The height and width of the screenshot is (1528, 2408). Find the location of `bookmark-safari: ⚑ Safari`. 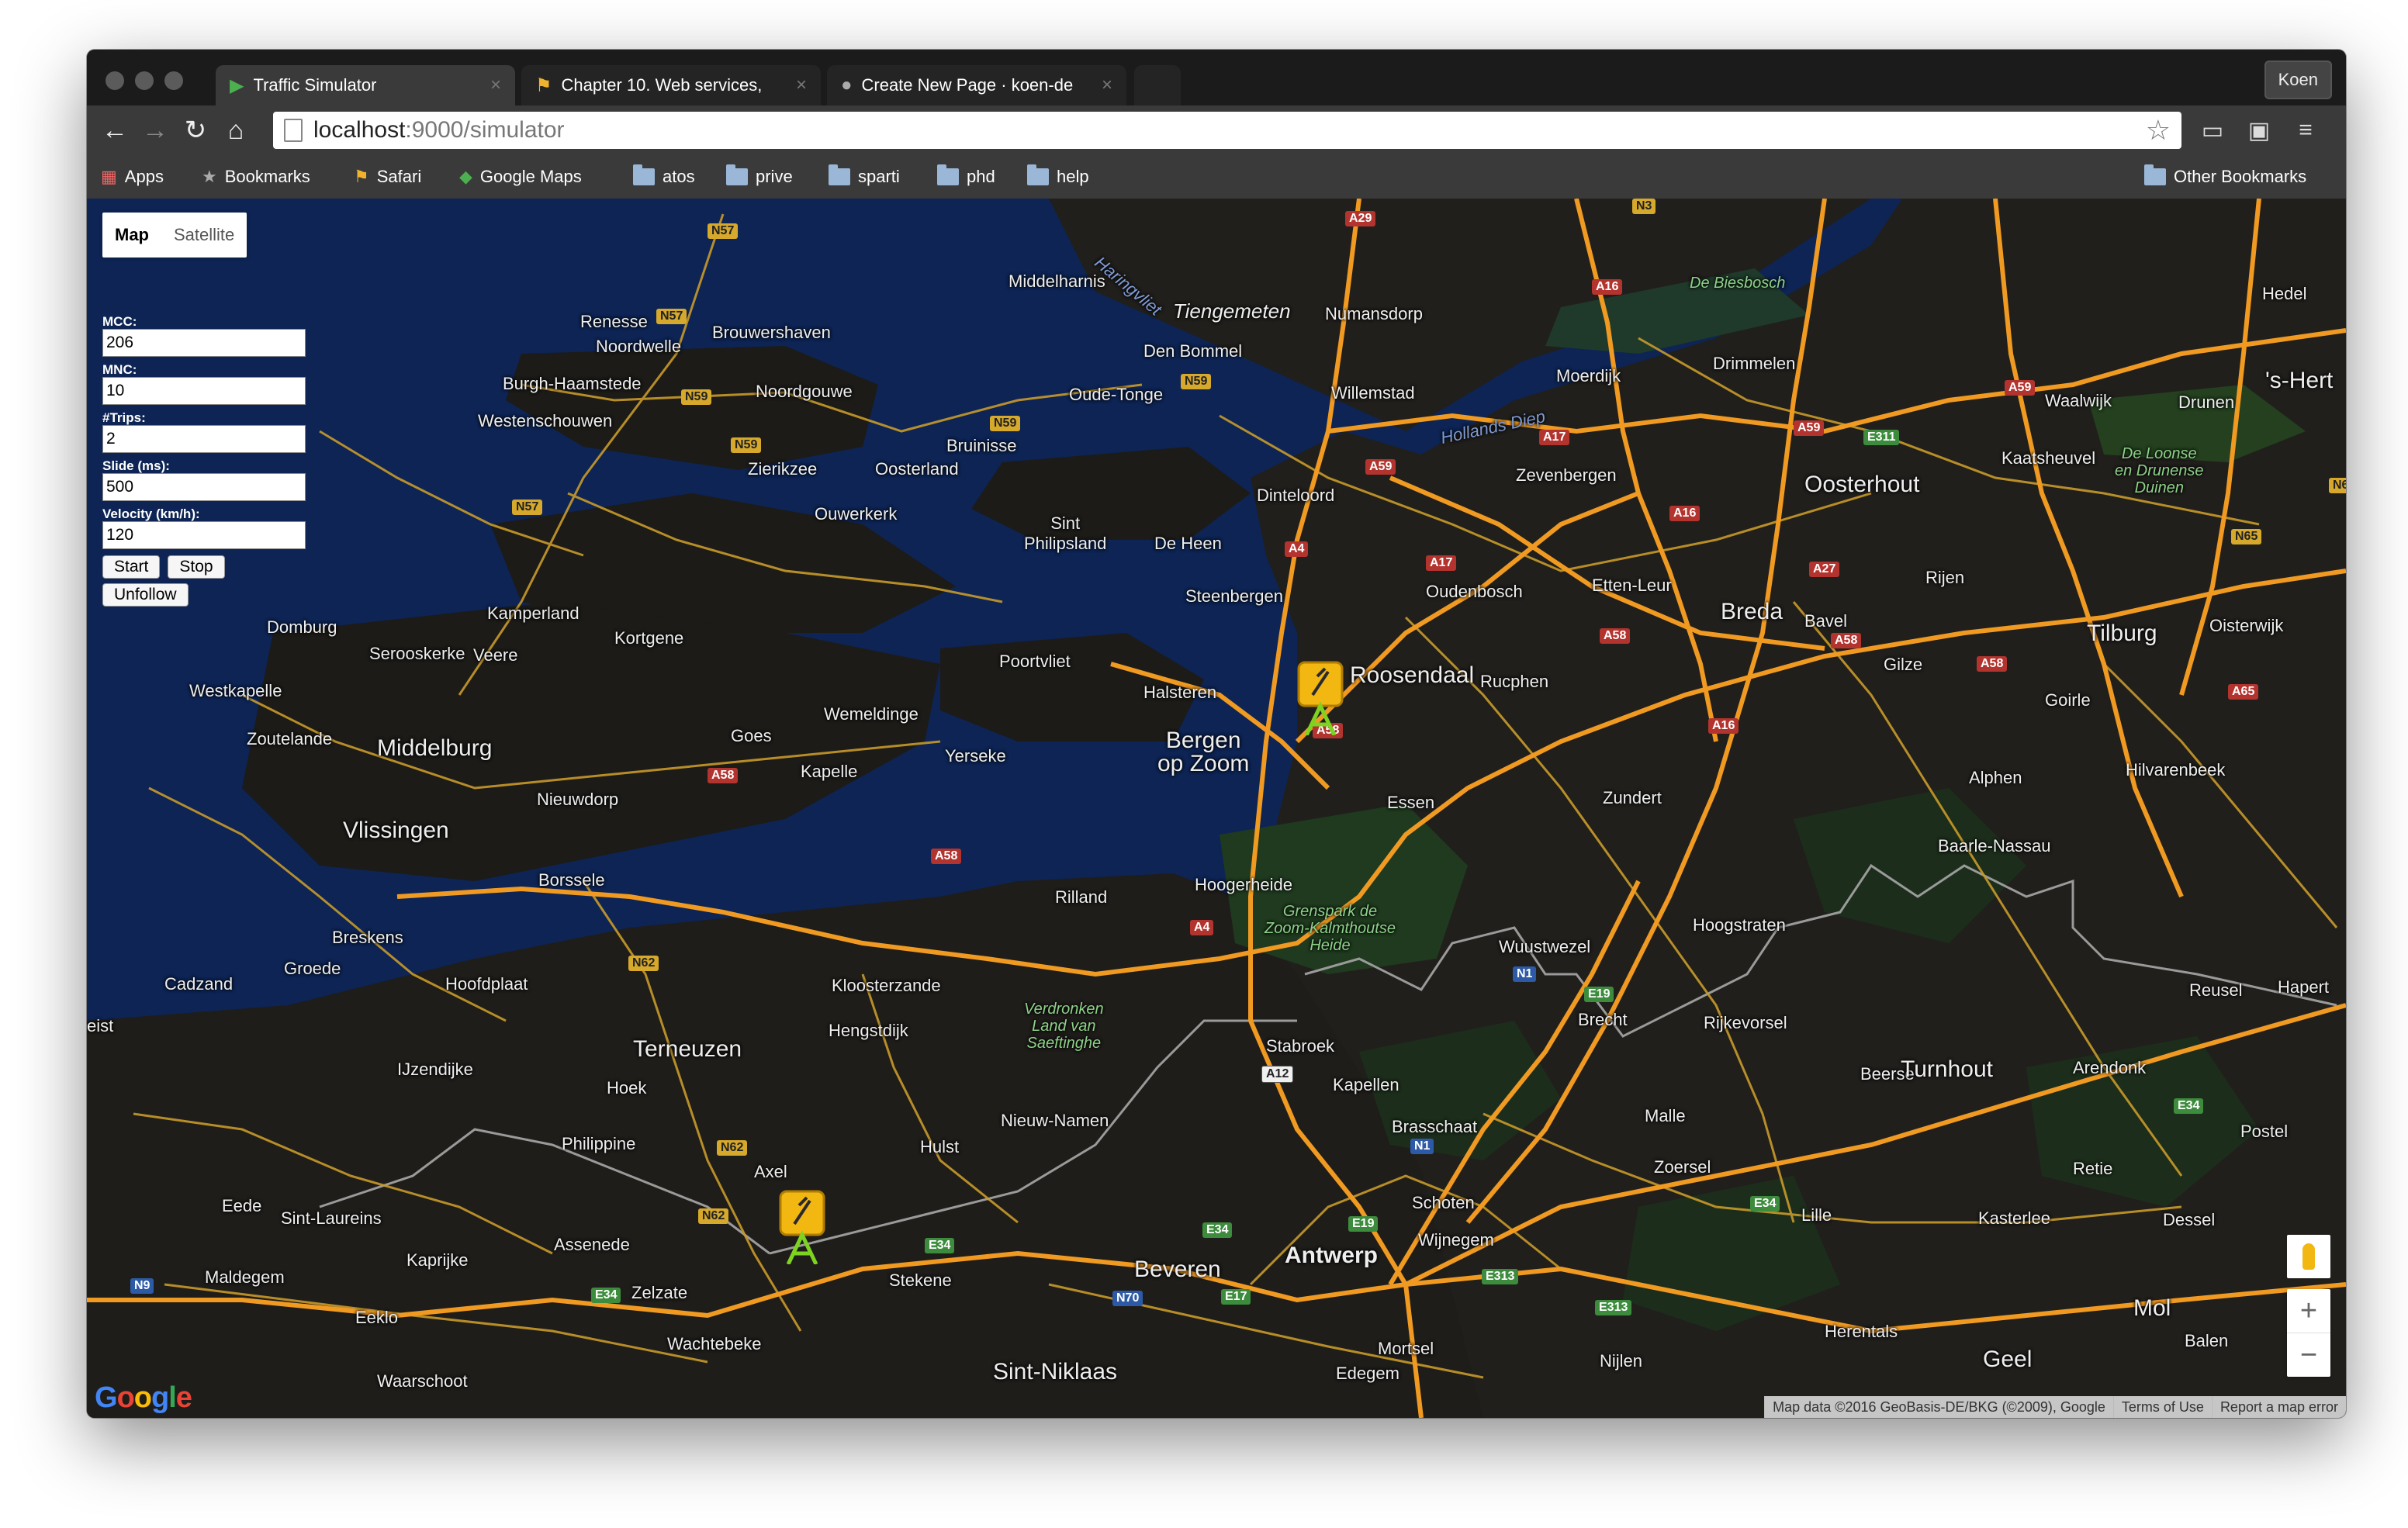

bookmark-safari: ⚑ Safari is located at coordinates (387, 176).